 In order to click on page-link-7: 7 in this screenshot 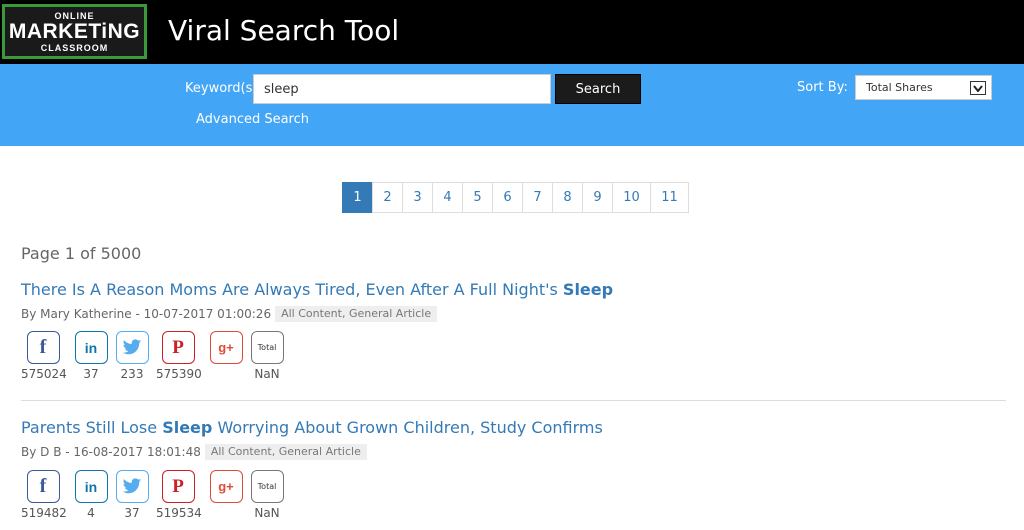, I will do `click(537, 197)`.